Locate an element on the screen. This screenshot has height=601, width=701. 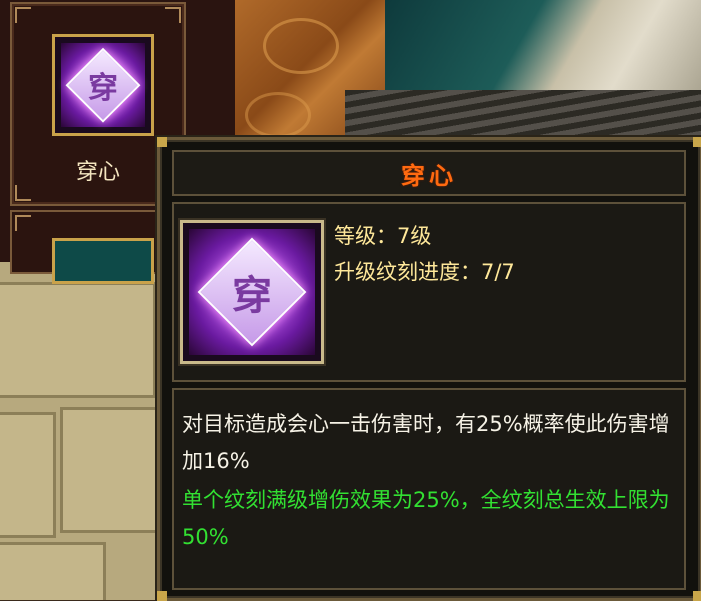
skill-icon-partial is located at coordinates (103, 261).